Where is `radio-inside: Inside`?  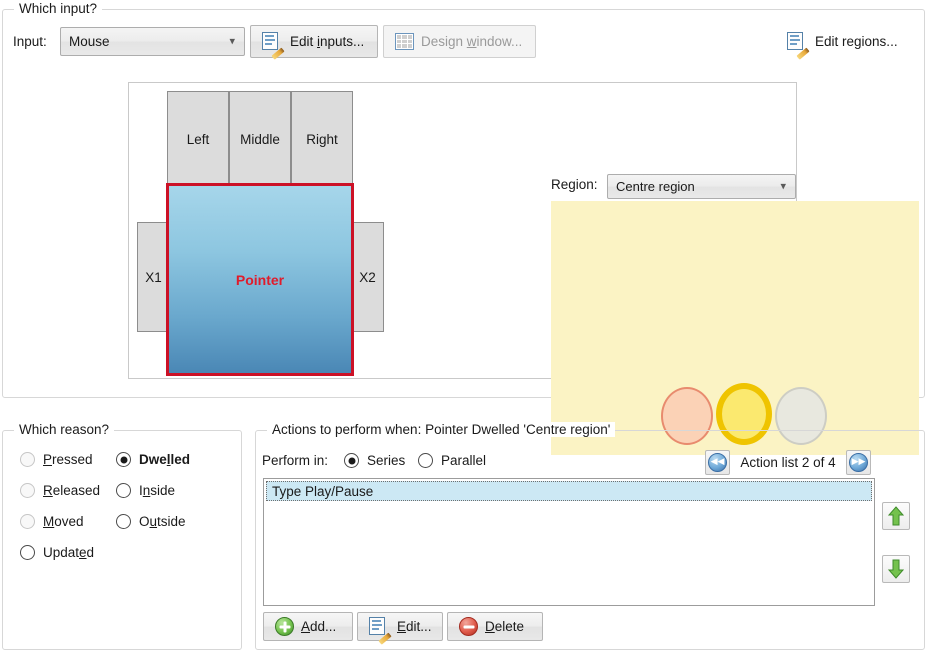
radio-inside: Inside is located at coordinates (145, 490).